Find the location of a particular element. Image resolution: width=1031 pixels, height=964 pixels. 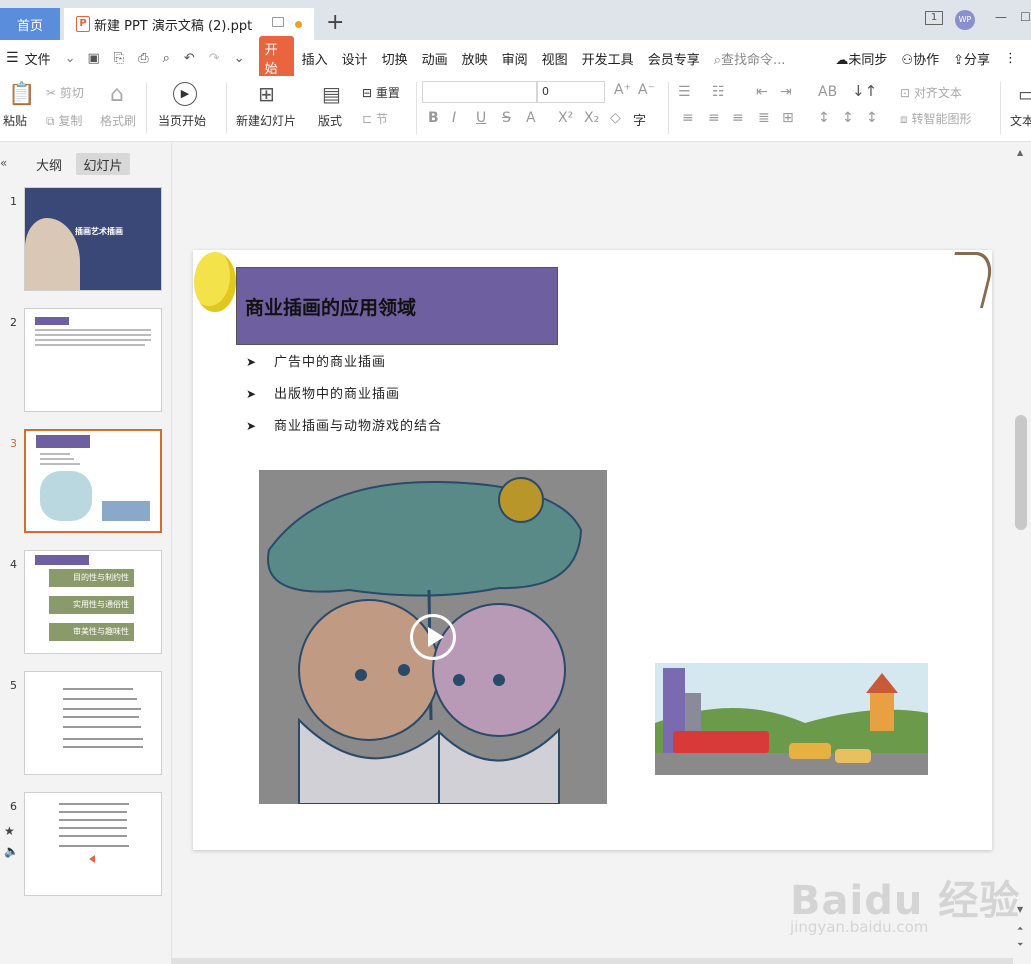

clear-format-icon: ◇ is located at coordinates (615, 118).